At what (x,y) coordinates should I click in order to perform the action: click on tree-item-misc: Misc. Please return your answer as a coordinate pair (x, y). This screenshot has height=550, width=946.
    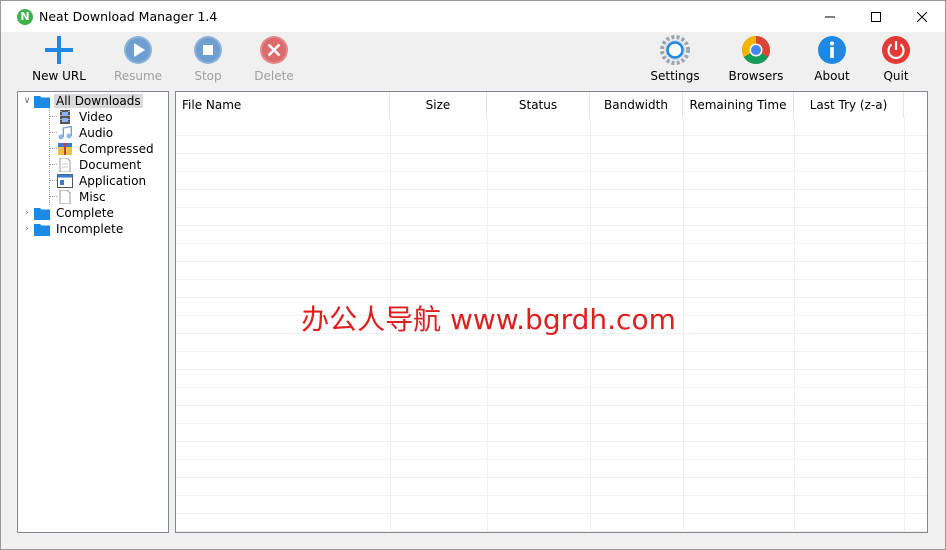
    Looking at the image, I should click on (82, 197).